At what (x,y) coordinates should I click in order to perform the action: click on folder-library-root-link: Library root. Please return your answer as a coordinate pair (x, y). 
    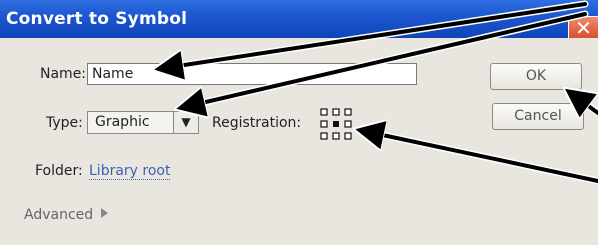
    Looking at the image, I should click on (130, 171).